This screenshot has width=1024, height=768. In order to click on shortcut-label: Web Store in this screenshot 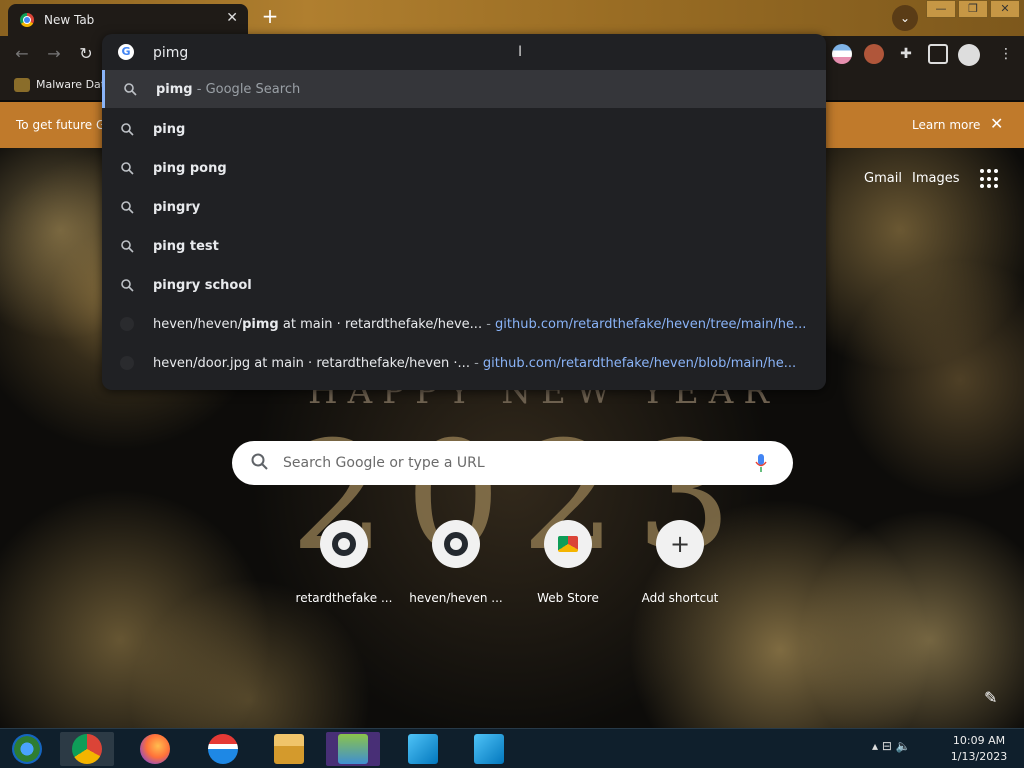, I will do `click(568, 598)`.